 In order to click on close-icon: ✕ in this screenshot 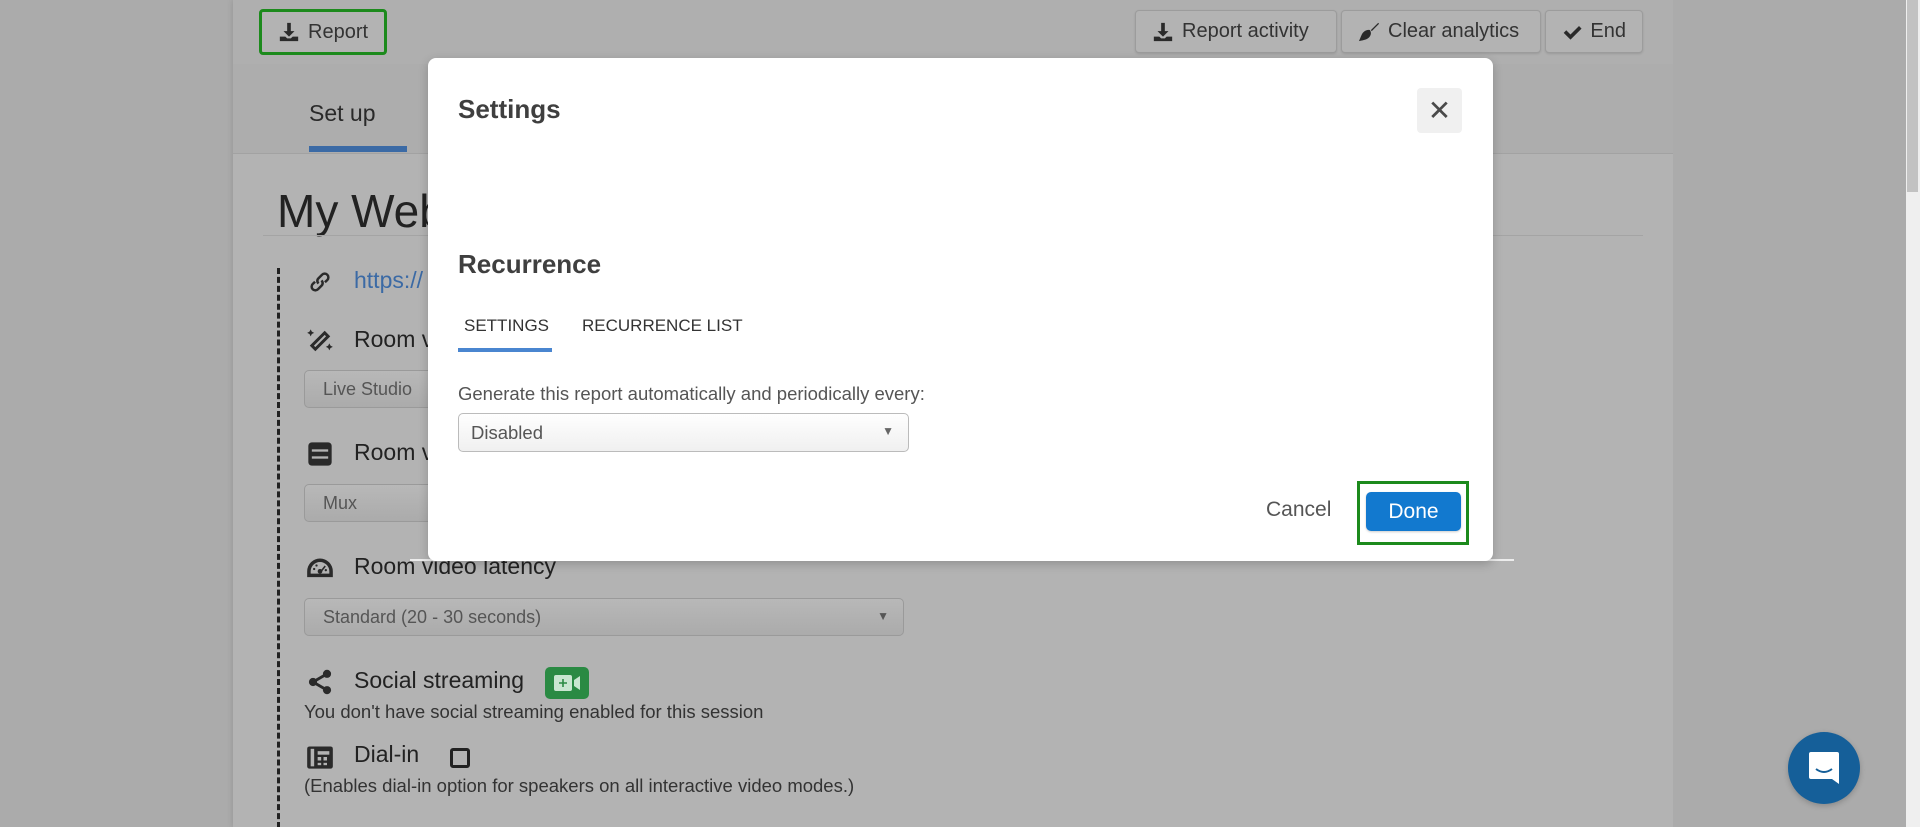, I will do `click(1439, 110)`.